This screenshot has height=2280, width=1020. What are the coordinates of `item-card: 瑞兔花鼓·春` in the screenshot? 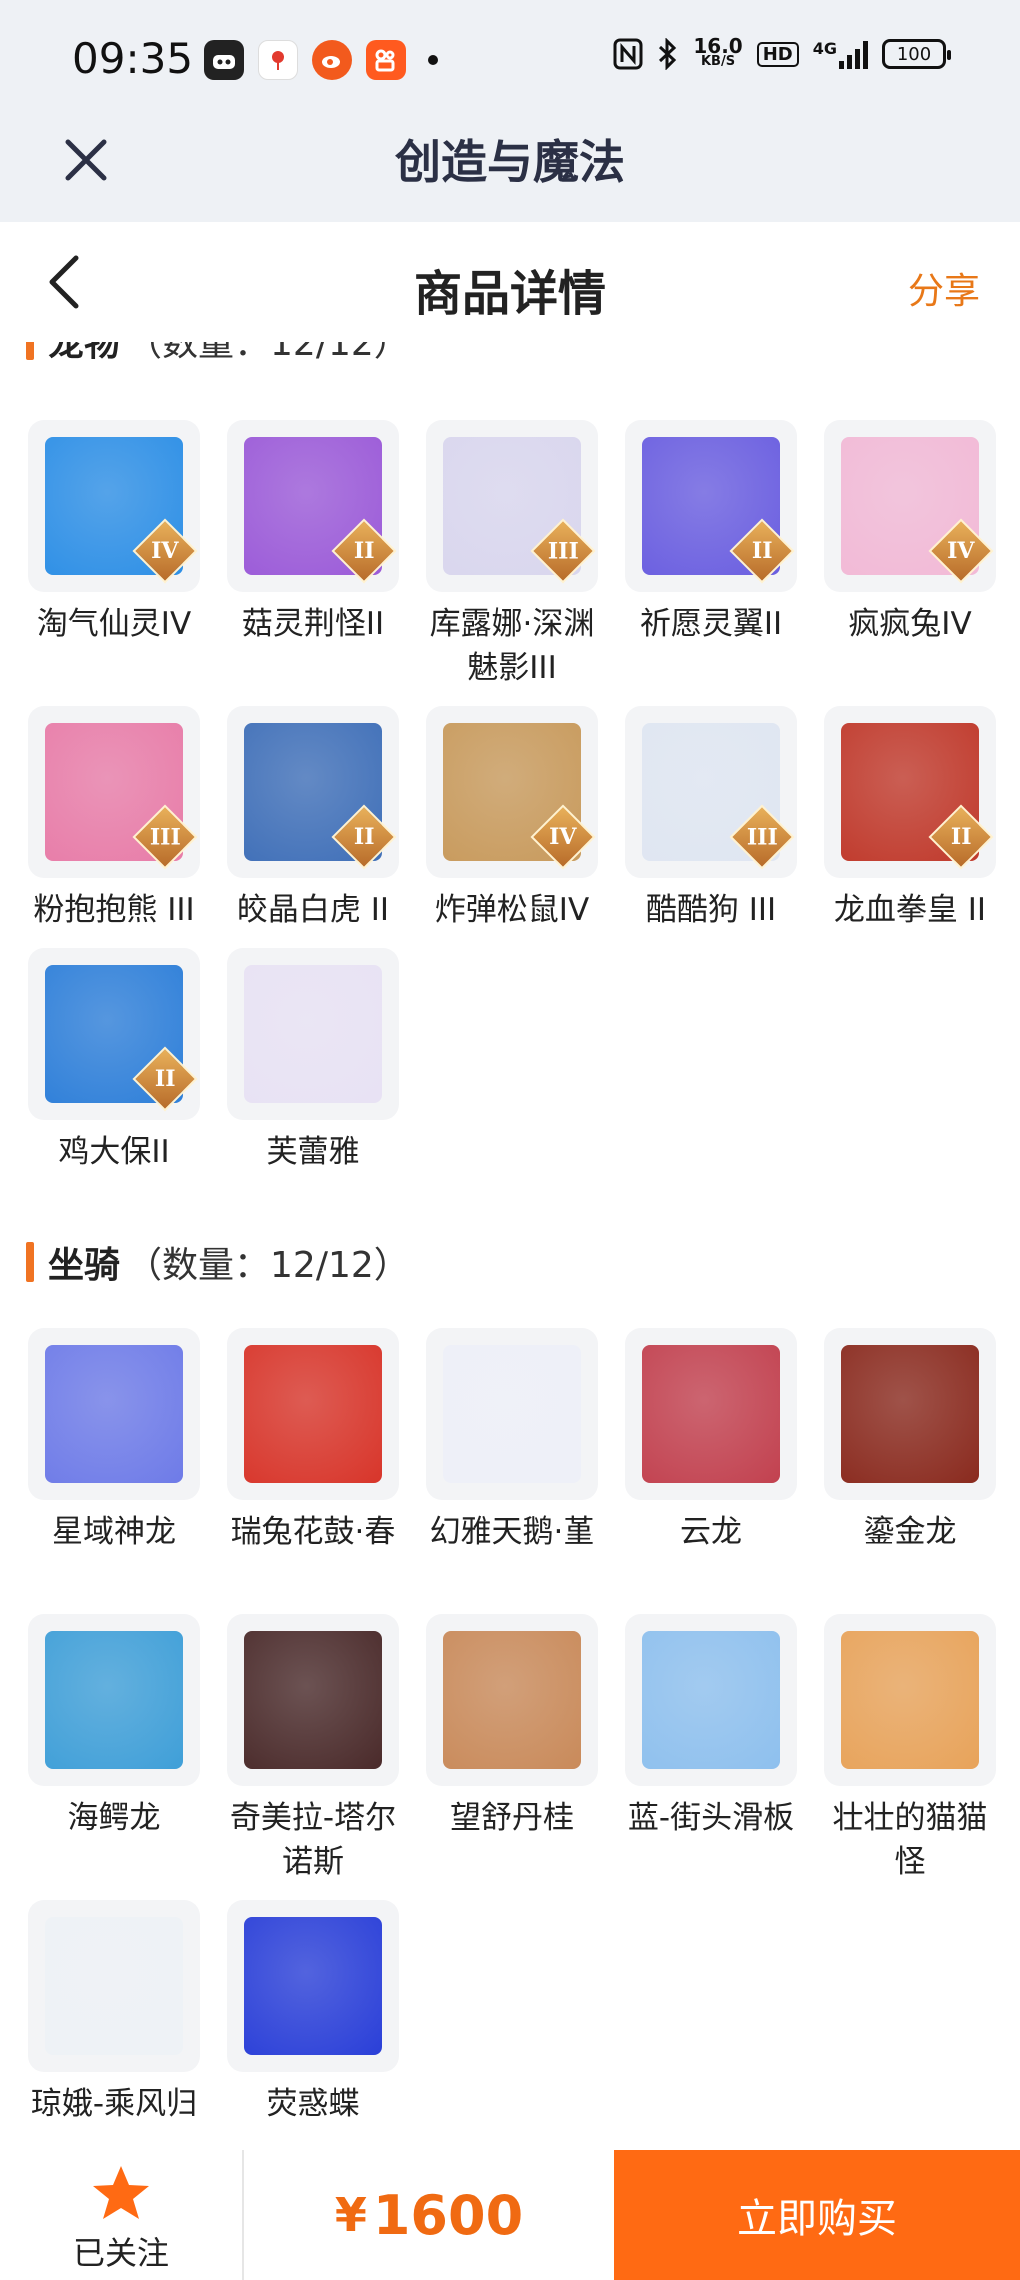 It's located at (313, 1441).